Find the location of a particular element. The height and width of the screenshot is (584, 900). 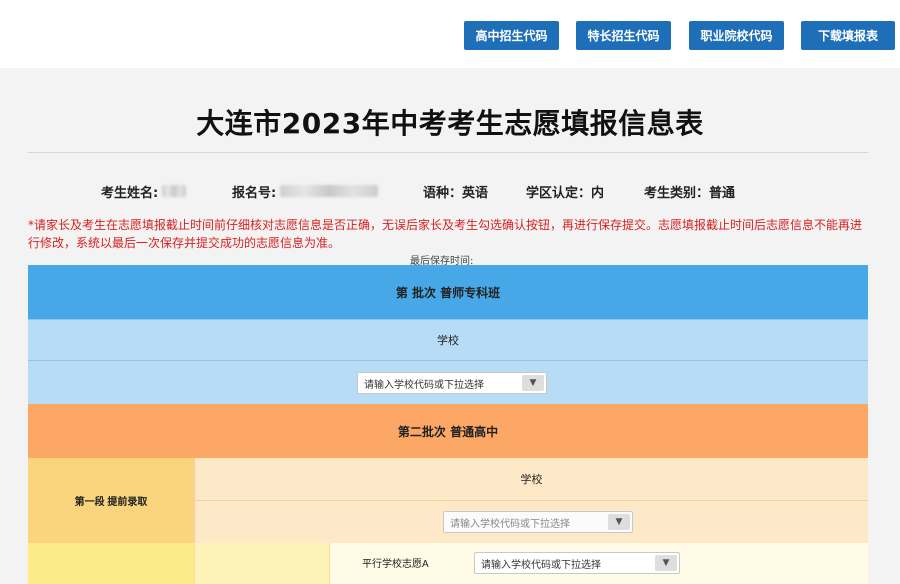

batch1-school-select: 请输入学校代码或下拉选择 ▼ is located at coordinates (452, 383).